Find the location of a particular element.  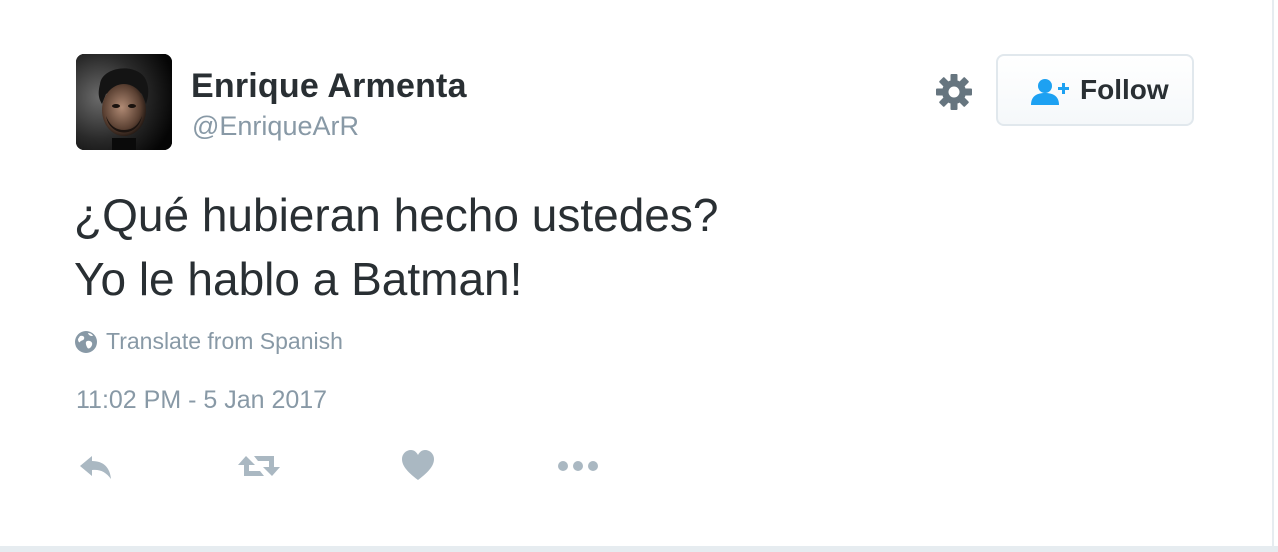

bottom-divider is located at coordinates (639, 549).